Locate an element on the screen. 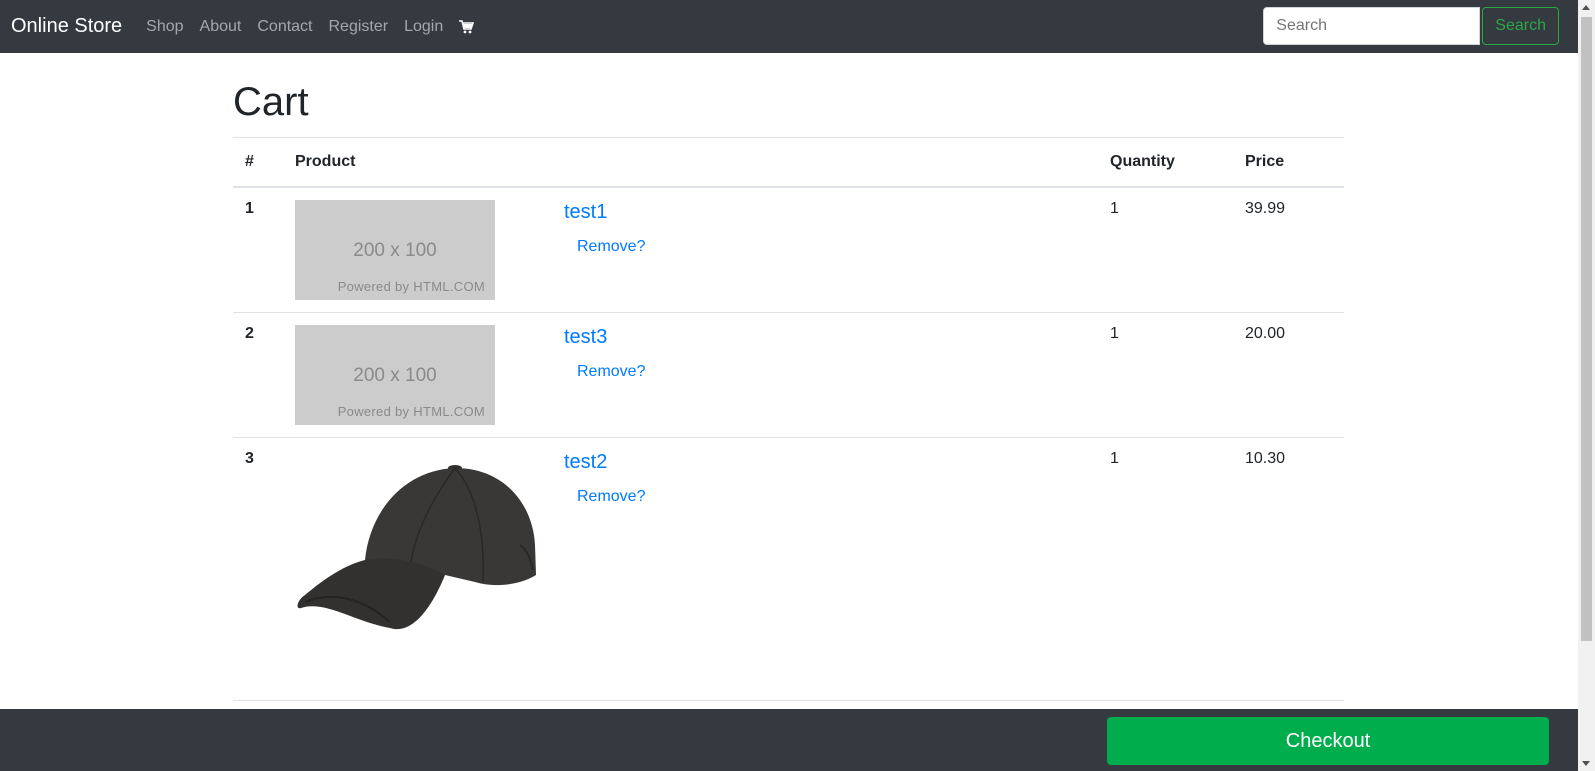 The width and height of the screenshot is (1595, 771). nav-link-register: Register is located at coordinates (359, 27).